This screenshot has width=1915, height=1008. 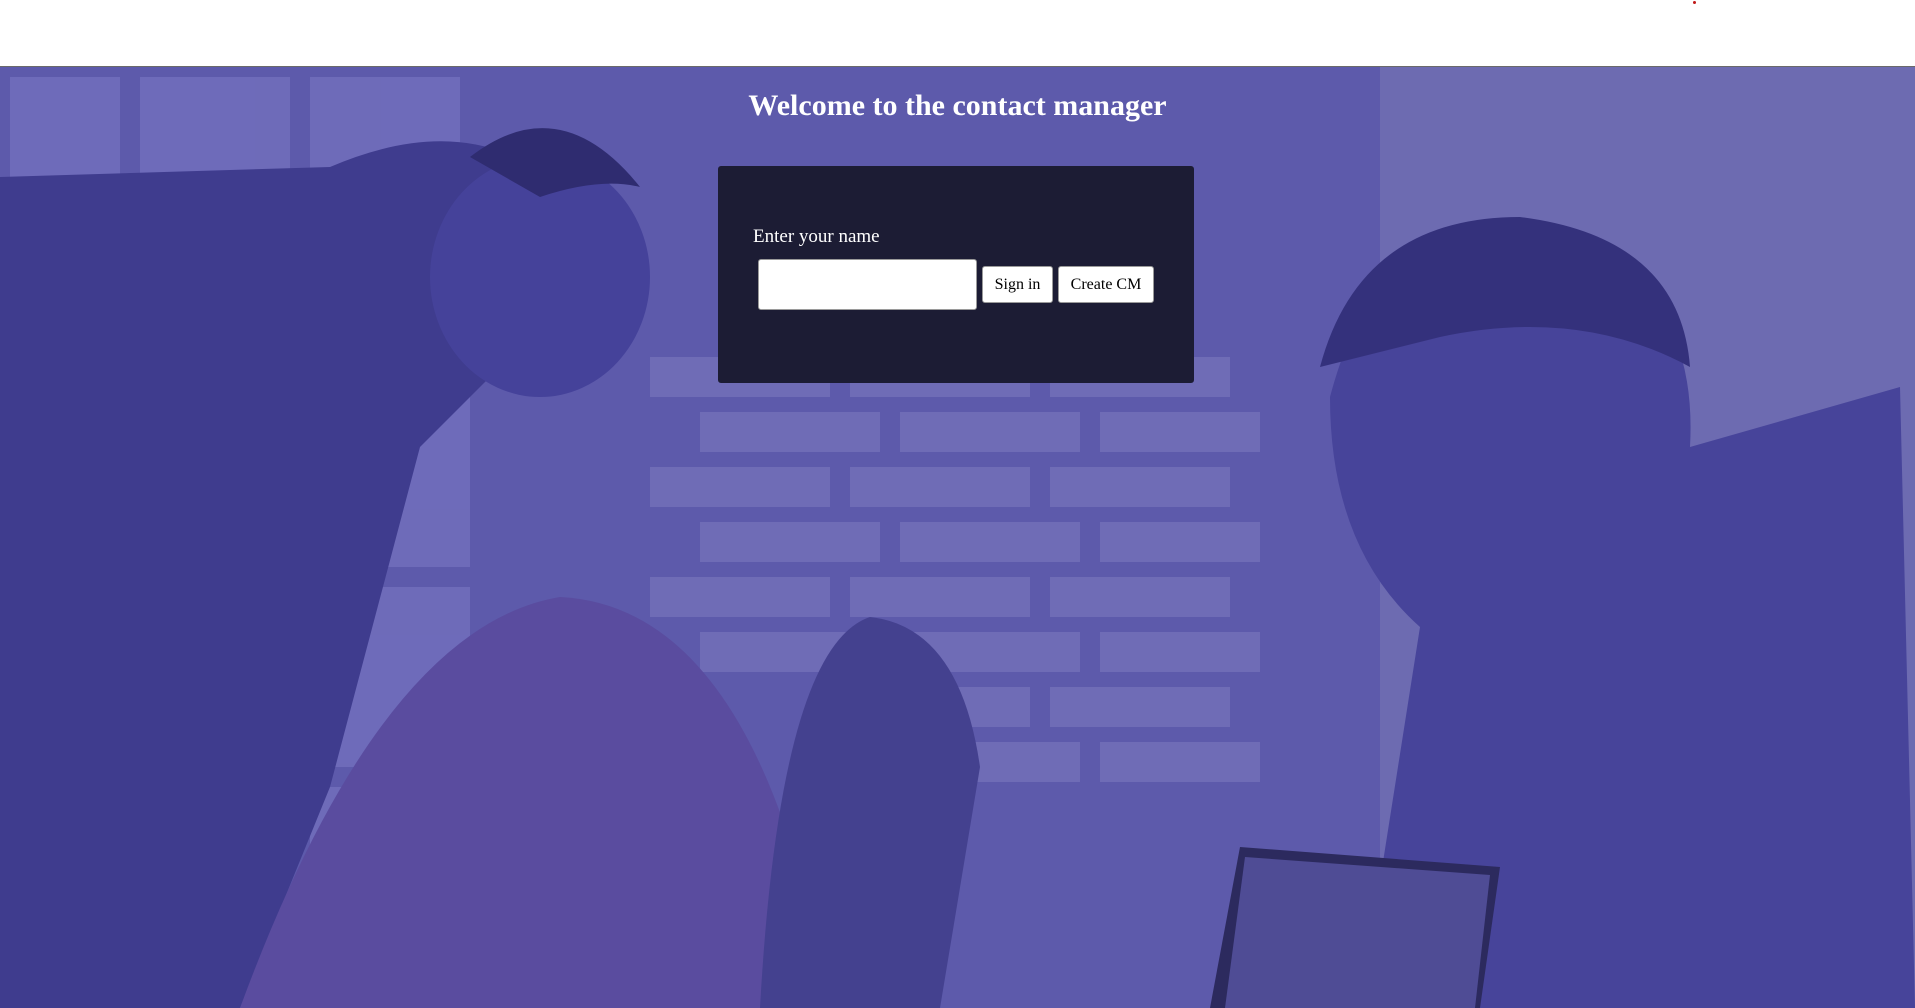 I want to click on red-dot-icon, so click(x=1694, y=2).